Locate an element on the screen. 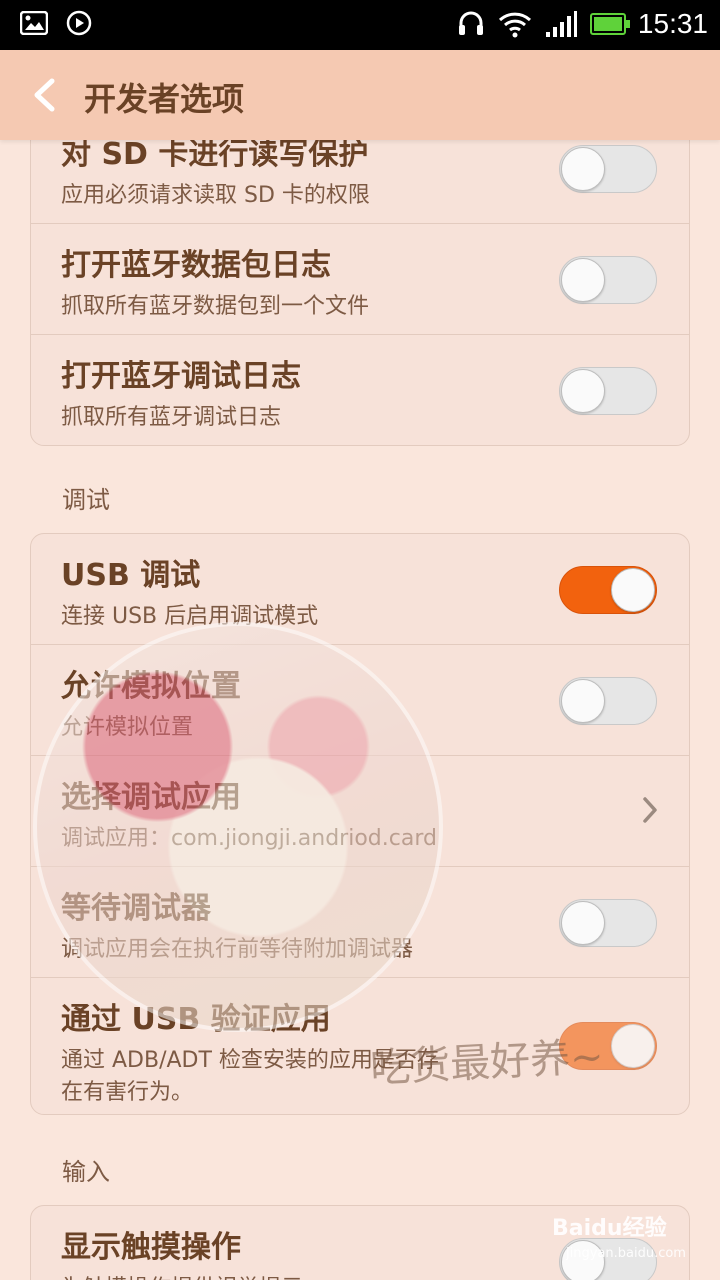 This screenshot has width=720, height=1280. section-label-input: 输入 is located at coordinates (86, 1172).